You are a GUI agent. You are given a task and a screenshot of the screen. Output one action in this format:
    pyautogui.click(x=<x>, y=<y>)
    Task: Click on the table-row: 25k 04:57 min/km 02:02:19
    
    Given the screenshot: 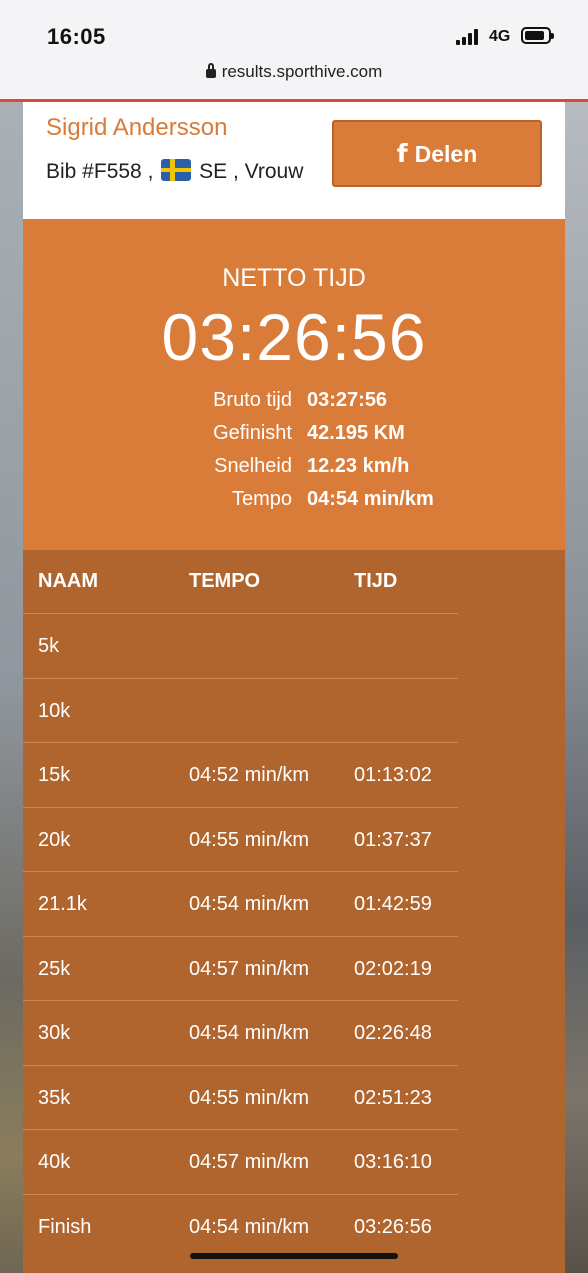 What is the action you would take?
    pyautogui.click(x=240, y=968)
    